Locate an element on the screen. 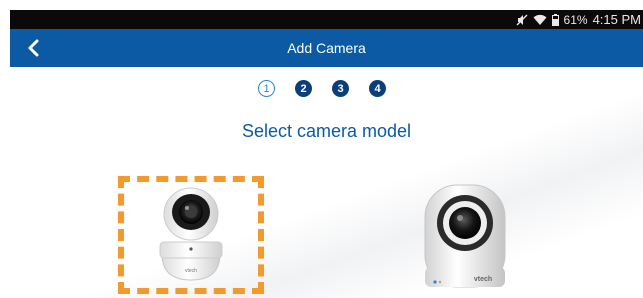 This screenshot has width=643, height=298. battery-percent: 61% is located at coordinates (575, 19).